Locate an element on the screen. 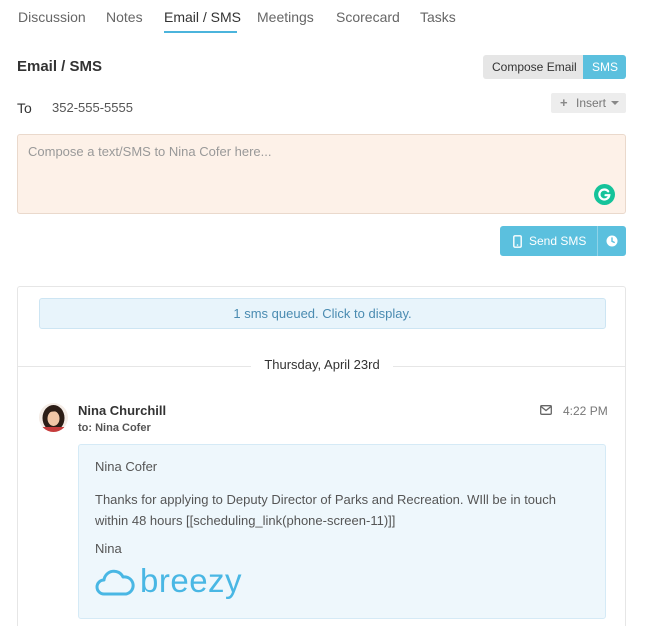 The width and height of the screenshot is (645, 626). page-title: Email / SMS is located at coordinates (60, 66).